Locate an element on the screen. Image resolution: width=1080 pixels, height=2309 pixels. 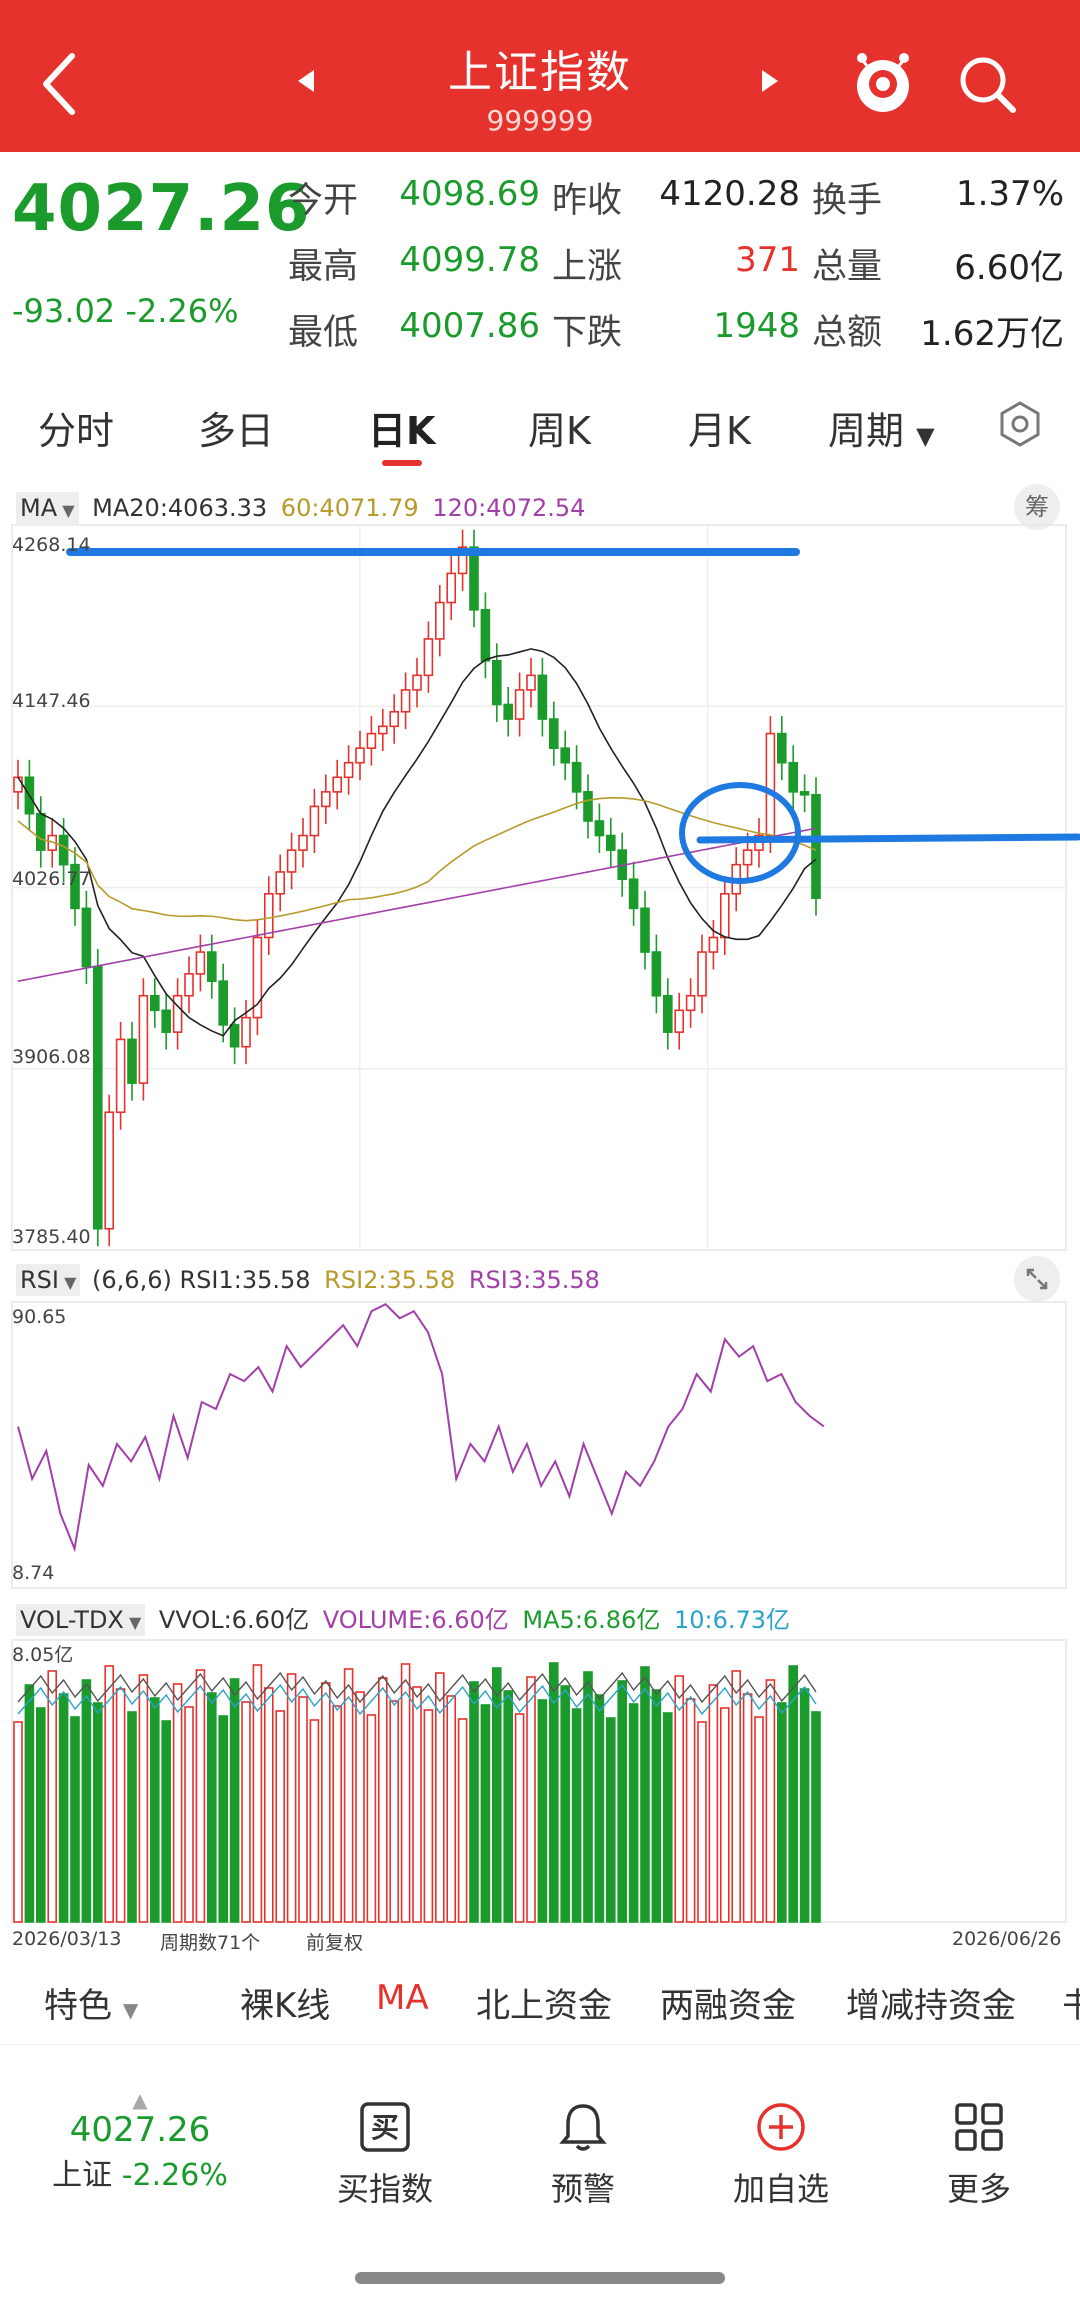
svg-text: 买 is located at coordinates (385, 2127).